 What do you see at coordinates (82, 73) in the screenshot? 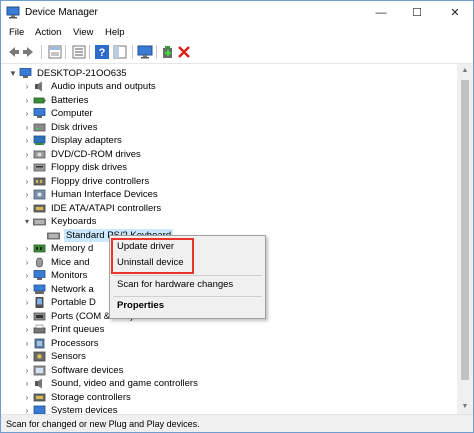
I see `tree-root-label: DESKTOP-21OO635` at bounding box center [82, 73].